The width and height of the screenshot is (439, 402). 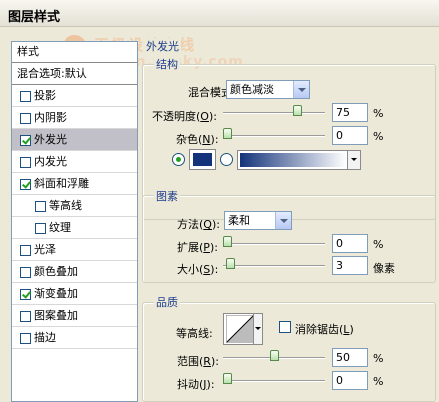 I want to click on elements-title: 图素, so click(x=167, y=196).